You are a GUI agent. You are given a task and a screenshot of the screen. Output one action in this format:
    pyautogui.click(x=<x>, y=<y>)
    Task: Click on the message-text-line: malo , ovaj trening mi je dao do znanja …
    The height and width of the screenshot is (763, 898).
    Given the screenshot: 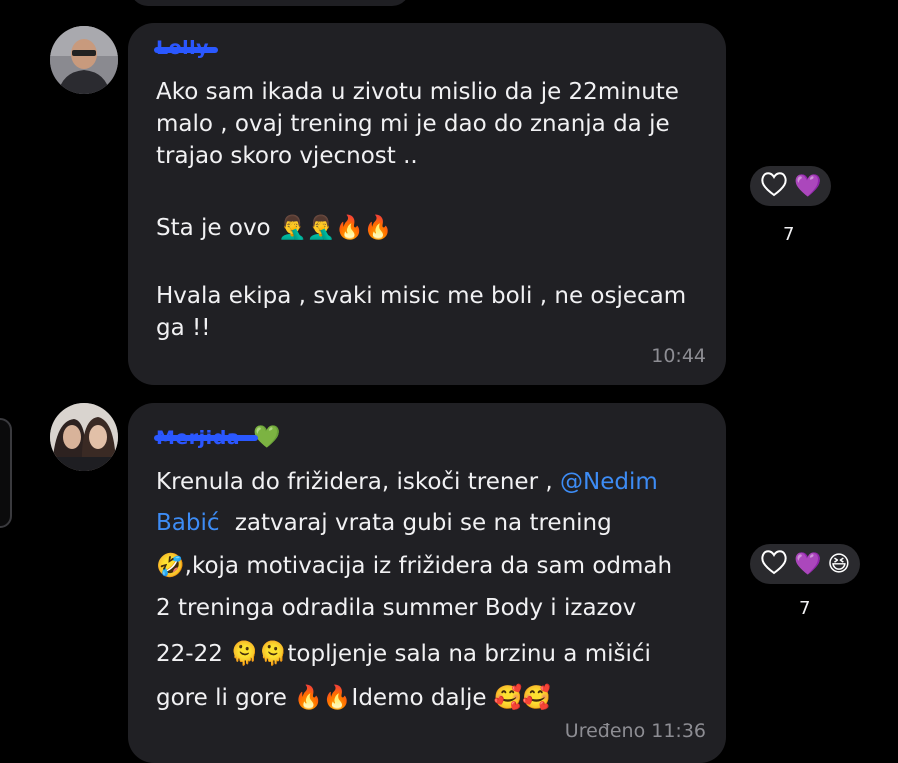 What is the action you would take?
    pyautogui.click(x=413, y=124)
    